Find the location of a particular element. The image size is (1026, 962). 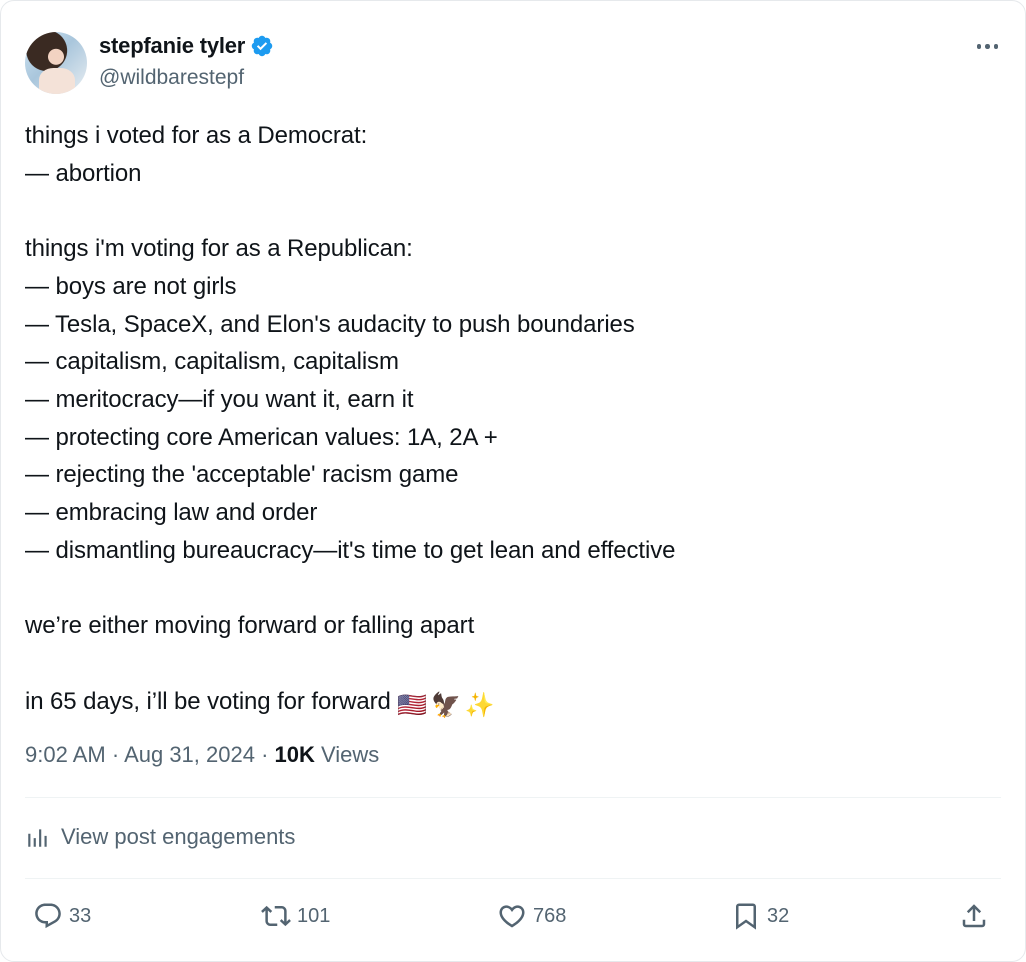

reply-button: 33 is located at coordinates (62, 916).